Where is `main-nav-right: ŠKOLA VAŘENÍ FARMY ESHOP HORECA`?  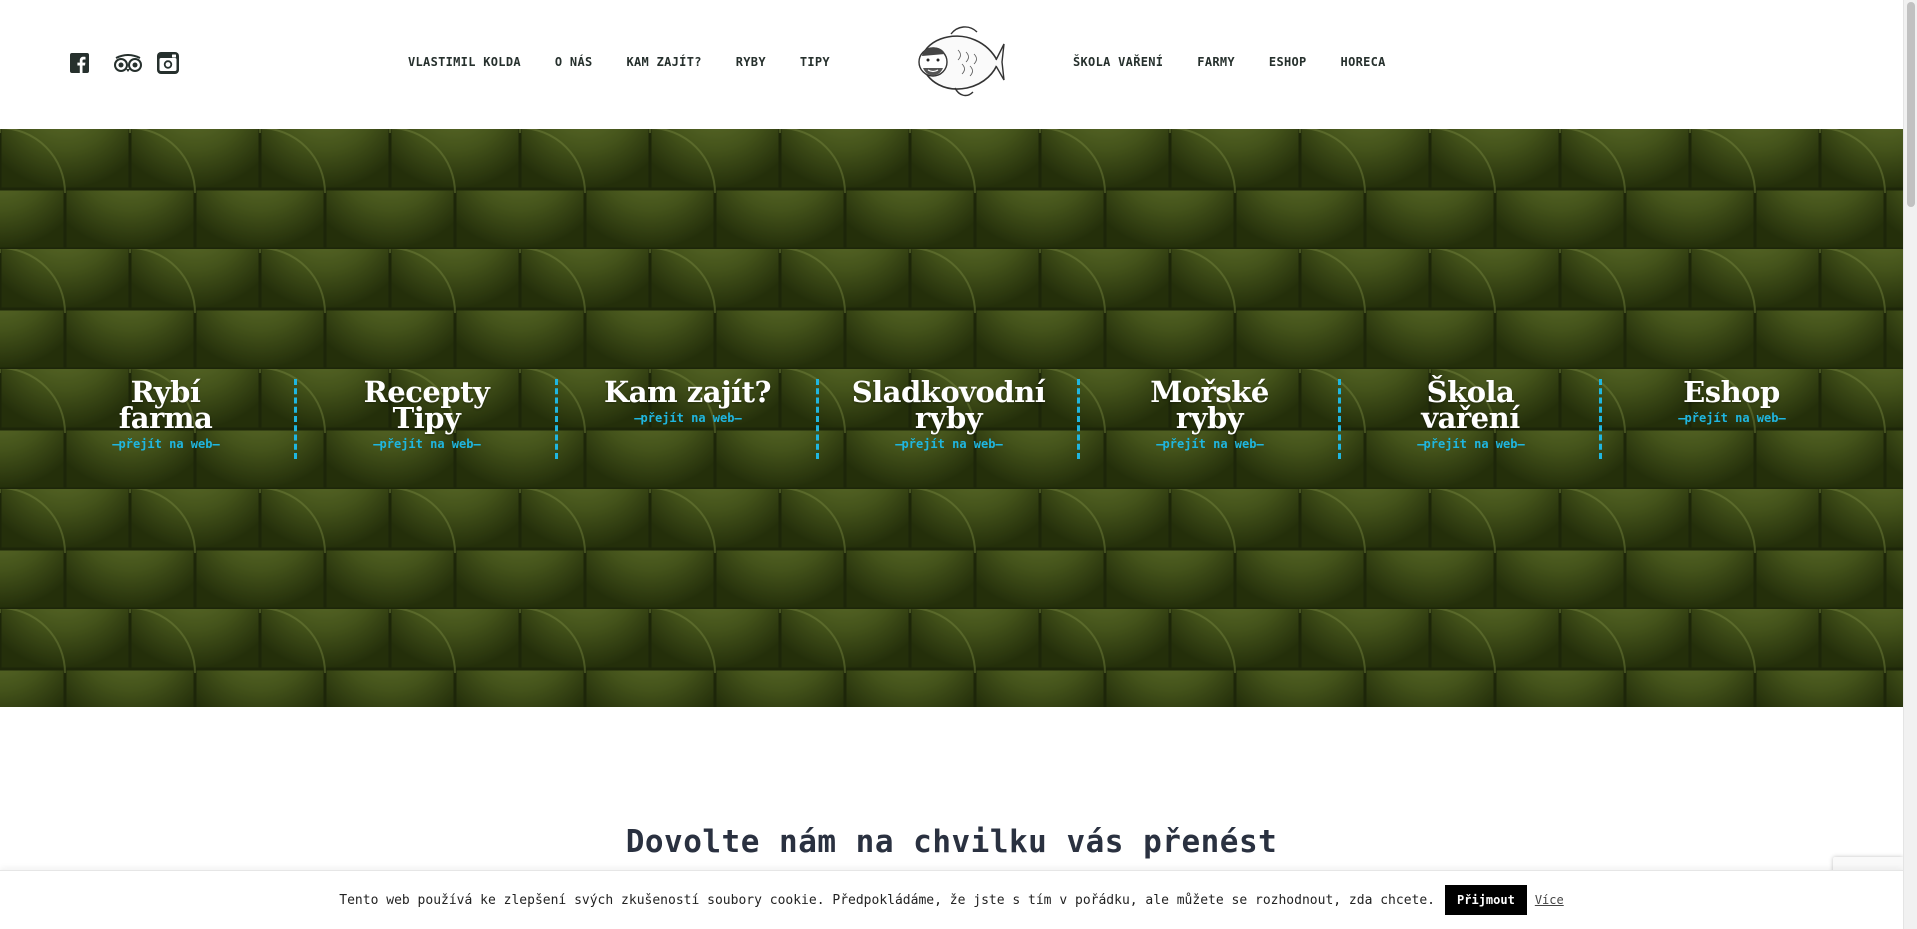
main-nav-right: ŠKOLA VAŘENÍ FARMY ESHOP HORECA is located at coordinates (1246, 62).